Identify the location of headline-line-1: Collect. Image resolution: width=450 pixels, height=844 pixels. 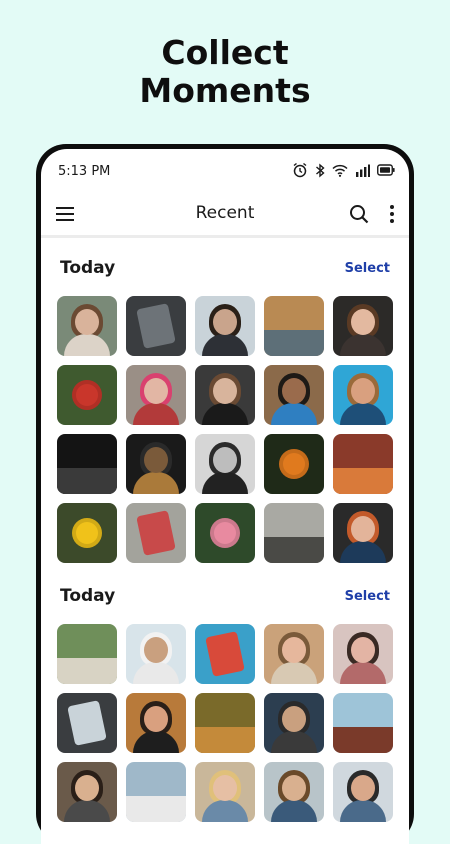
(225, 52).